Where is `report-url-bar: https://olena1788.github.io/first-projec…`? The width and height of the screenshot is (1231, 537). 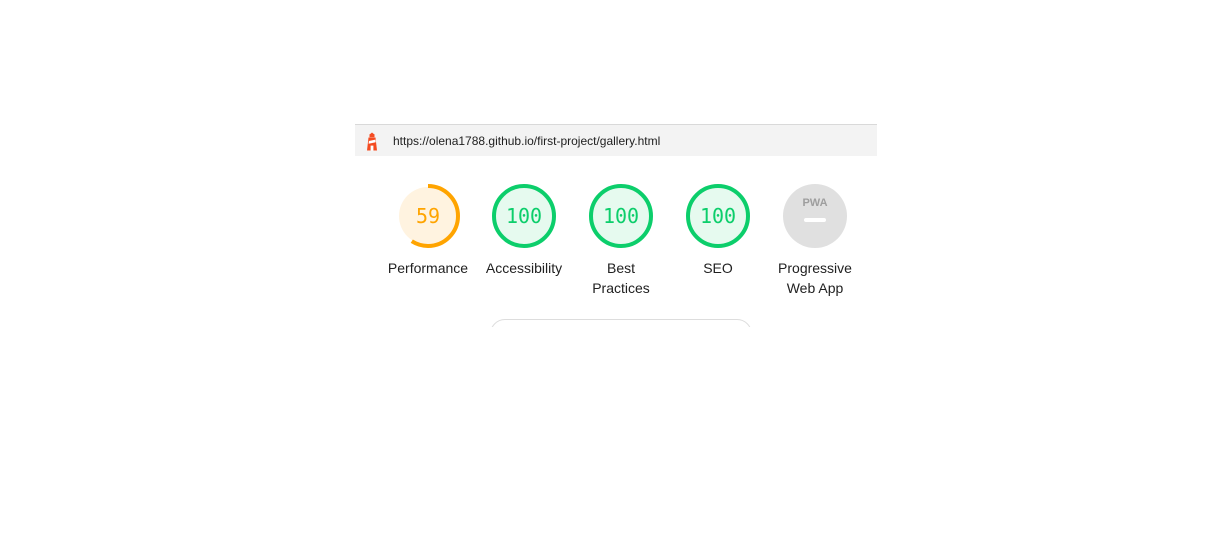
report-url-bar: https://olena1788.github.io/first-projec… is located at coordinates (616, 140).